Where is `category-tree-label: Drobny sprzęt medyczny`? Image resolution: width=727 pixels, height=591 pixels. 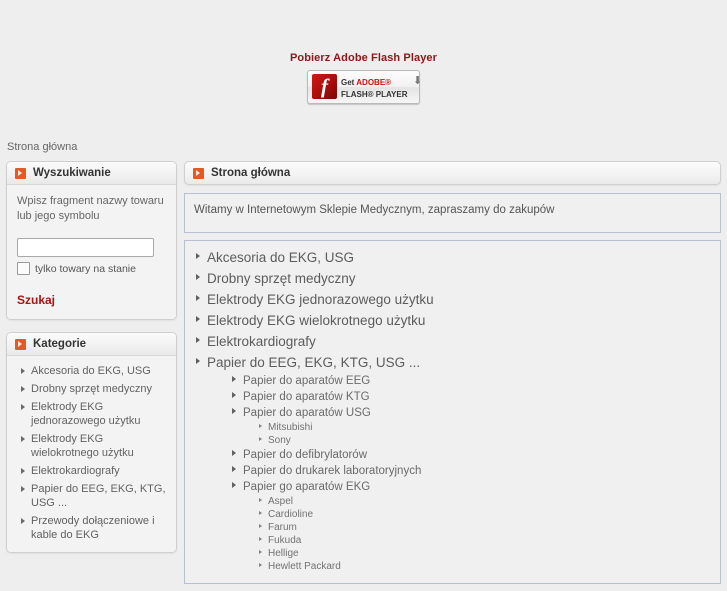
category-tree-label: Drobny sprzęt medyczny is located at coordinates (281, 278).